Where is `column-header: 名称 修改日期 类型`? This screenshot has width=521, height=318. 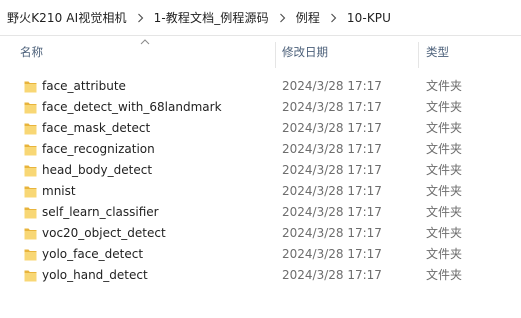
column-header: 名称 修改日期 类型 is located at coordinates (260, 52).